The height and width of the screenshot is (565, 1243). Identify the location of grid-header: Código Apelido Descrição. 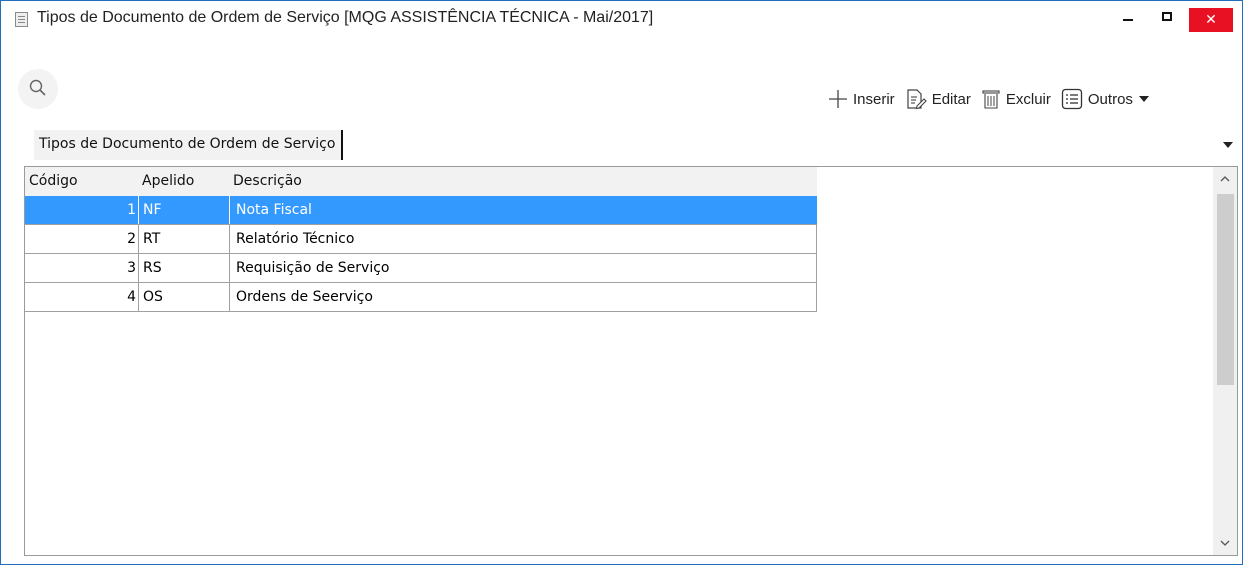
(421, 181).